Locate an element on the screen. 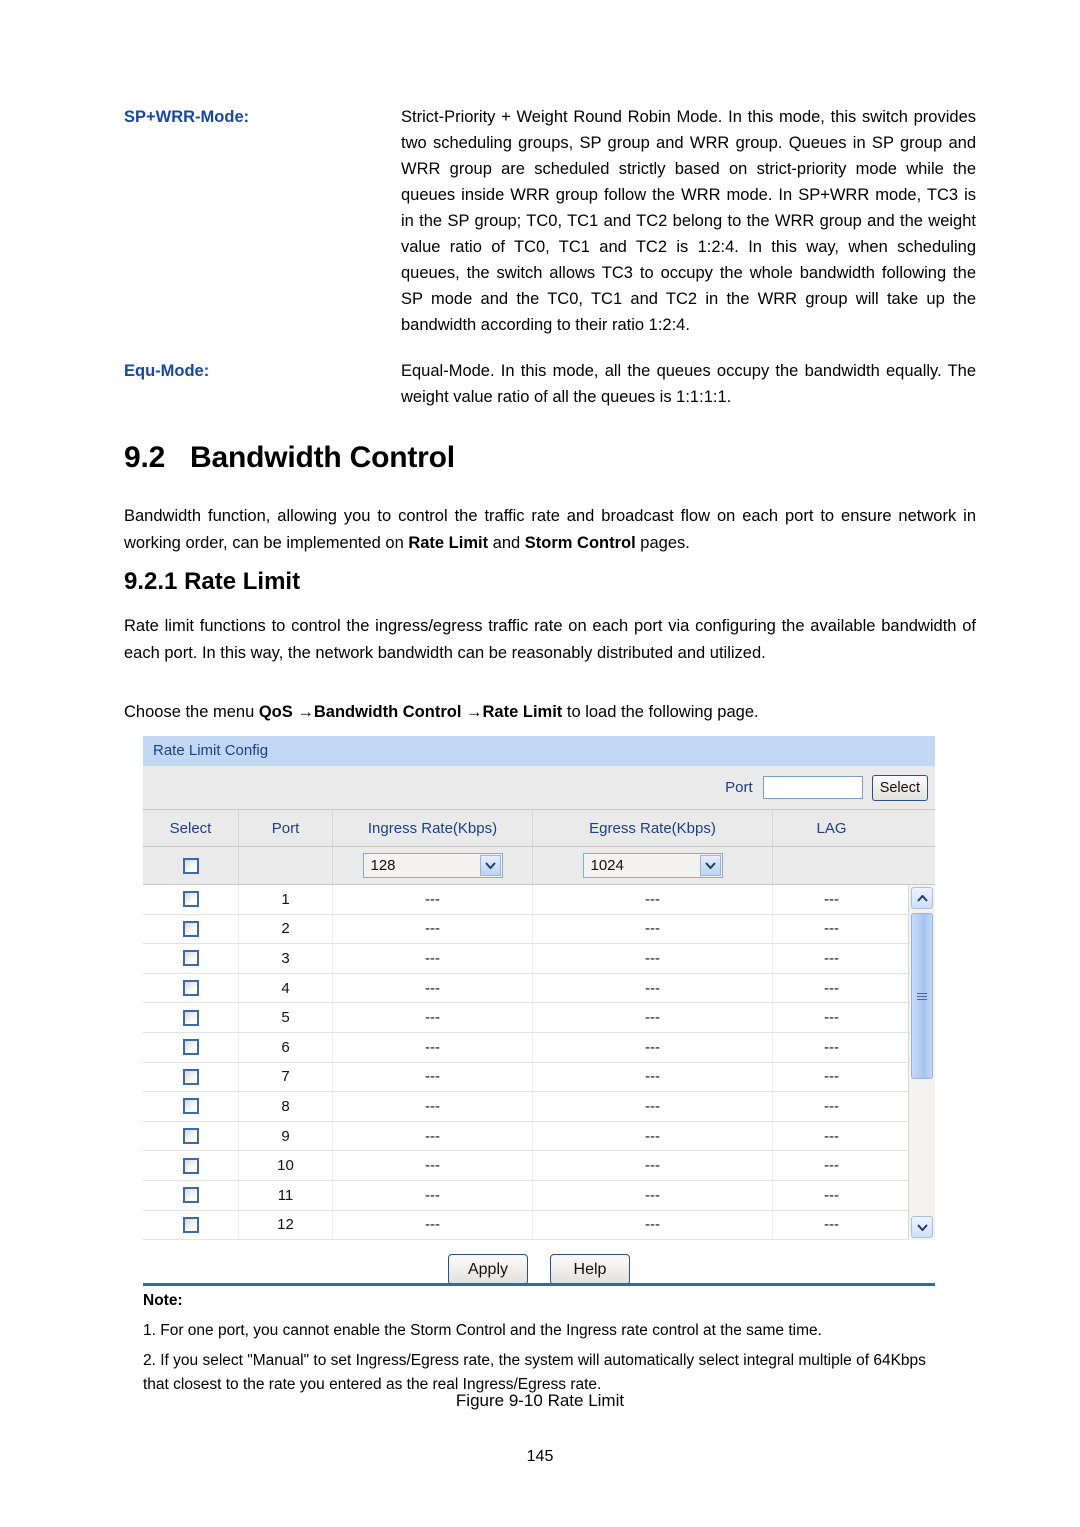 The width and height of the screenshot is (1080, 1527). row-port-cell: 7 is located at coordinates (286, 1077).